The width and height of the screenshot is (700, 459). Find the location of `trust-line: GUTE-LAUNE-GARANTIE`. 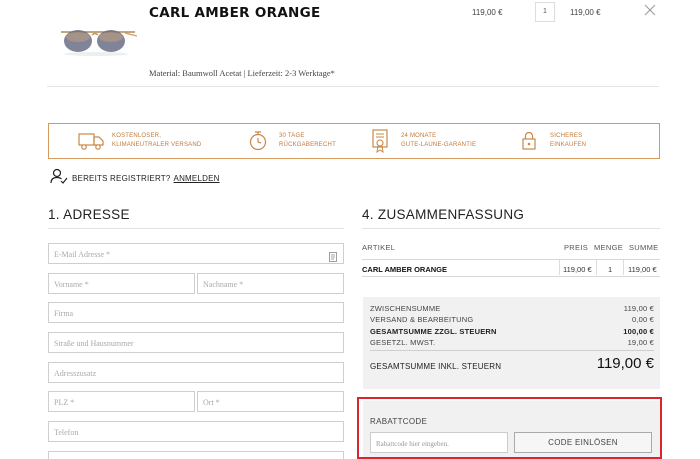

trust-line: GUTE-LAUNE-GARANTIE is located at coordinates (439, 144).